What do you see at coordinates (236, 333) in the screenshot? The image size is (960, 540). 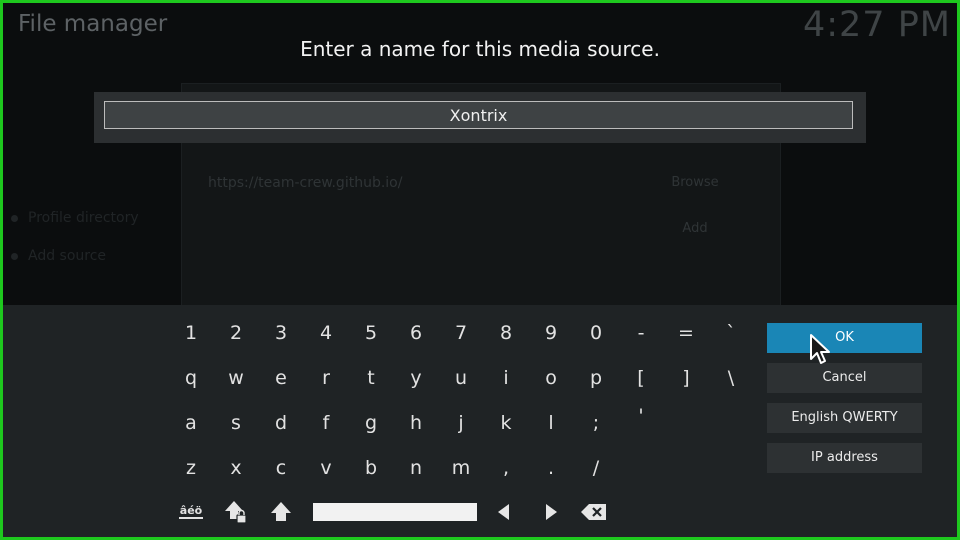 I see `key-2: 2` at bounding box center [236, 333].